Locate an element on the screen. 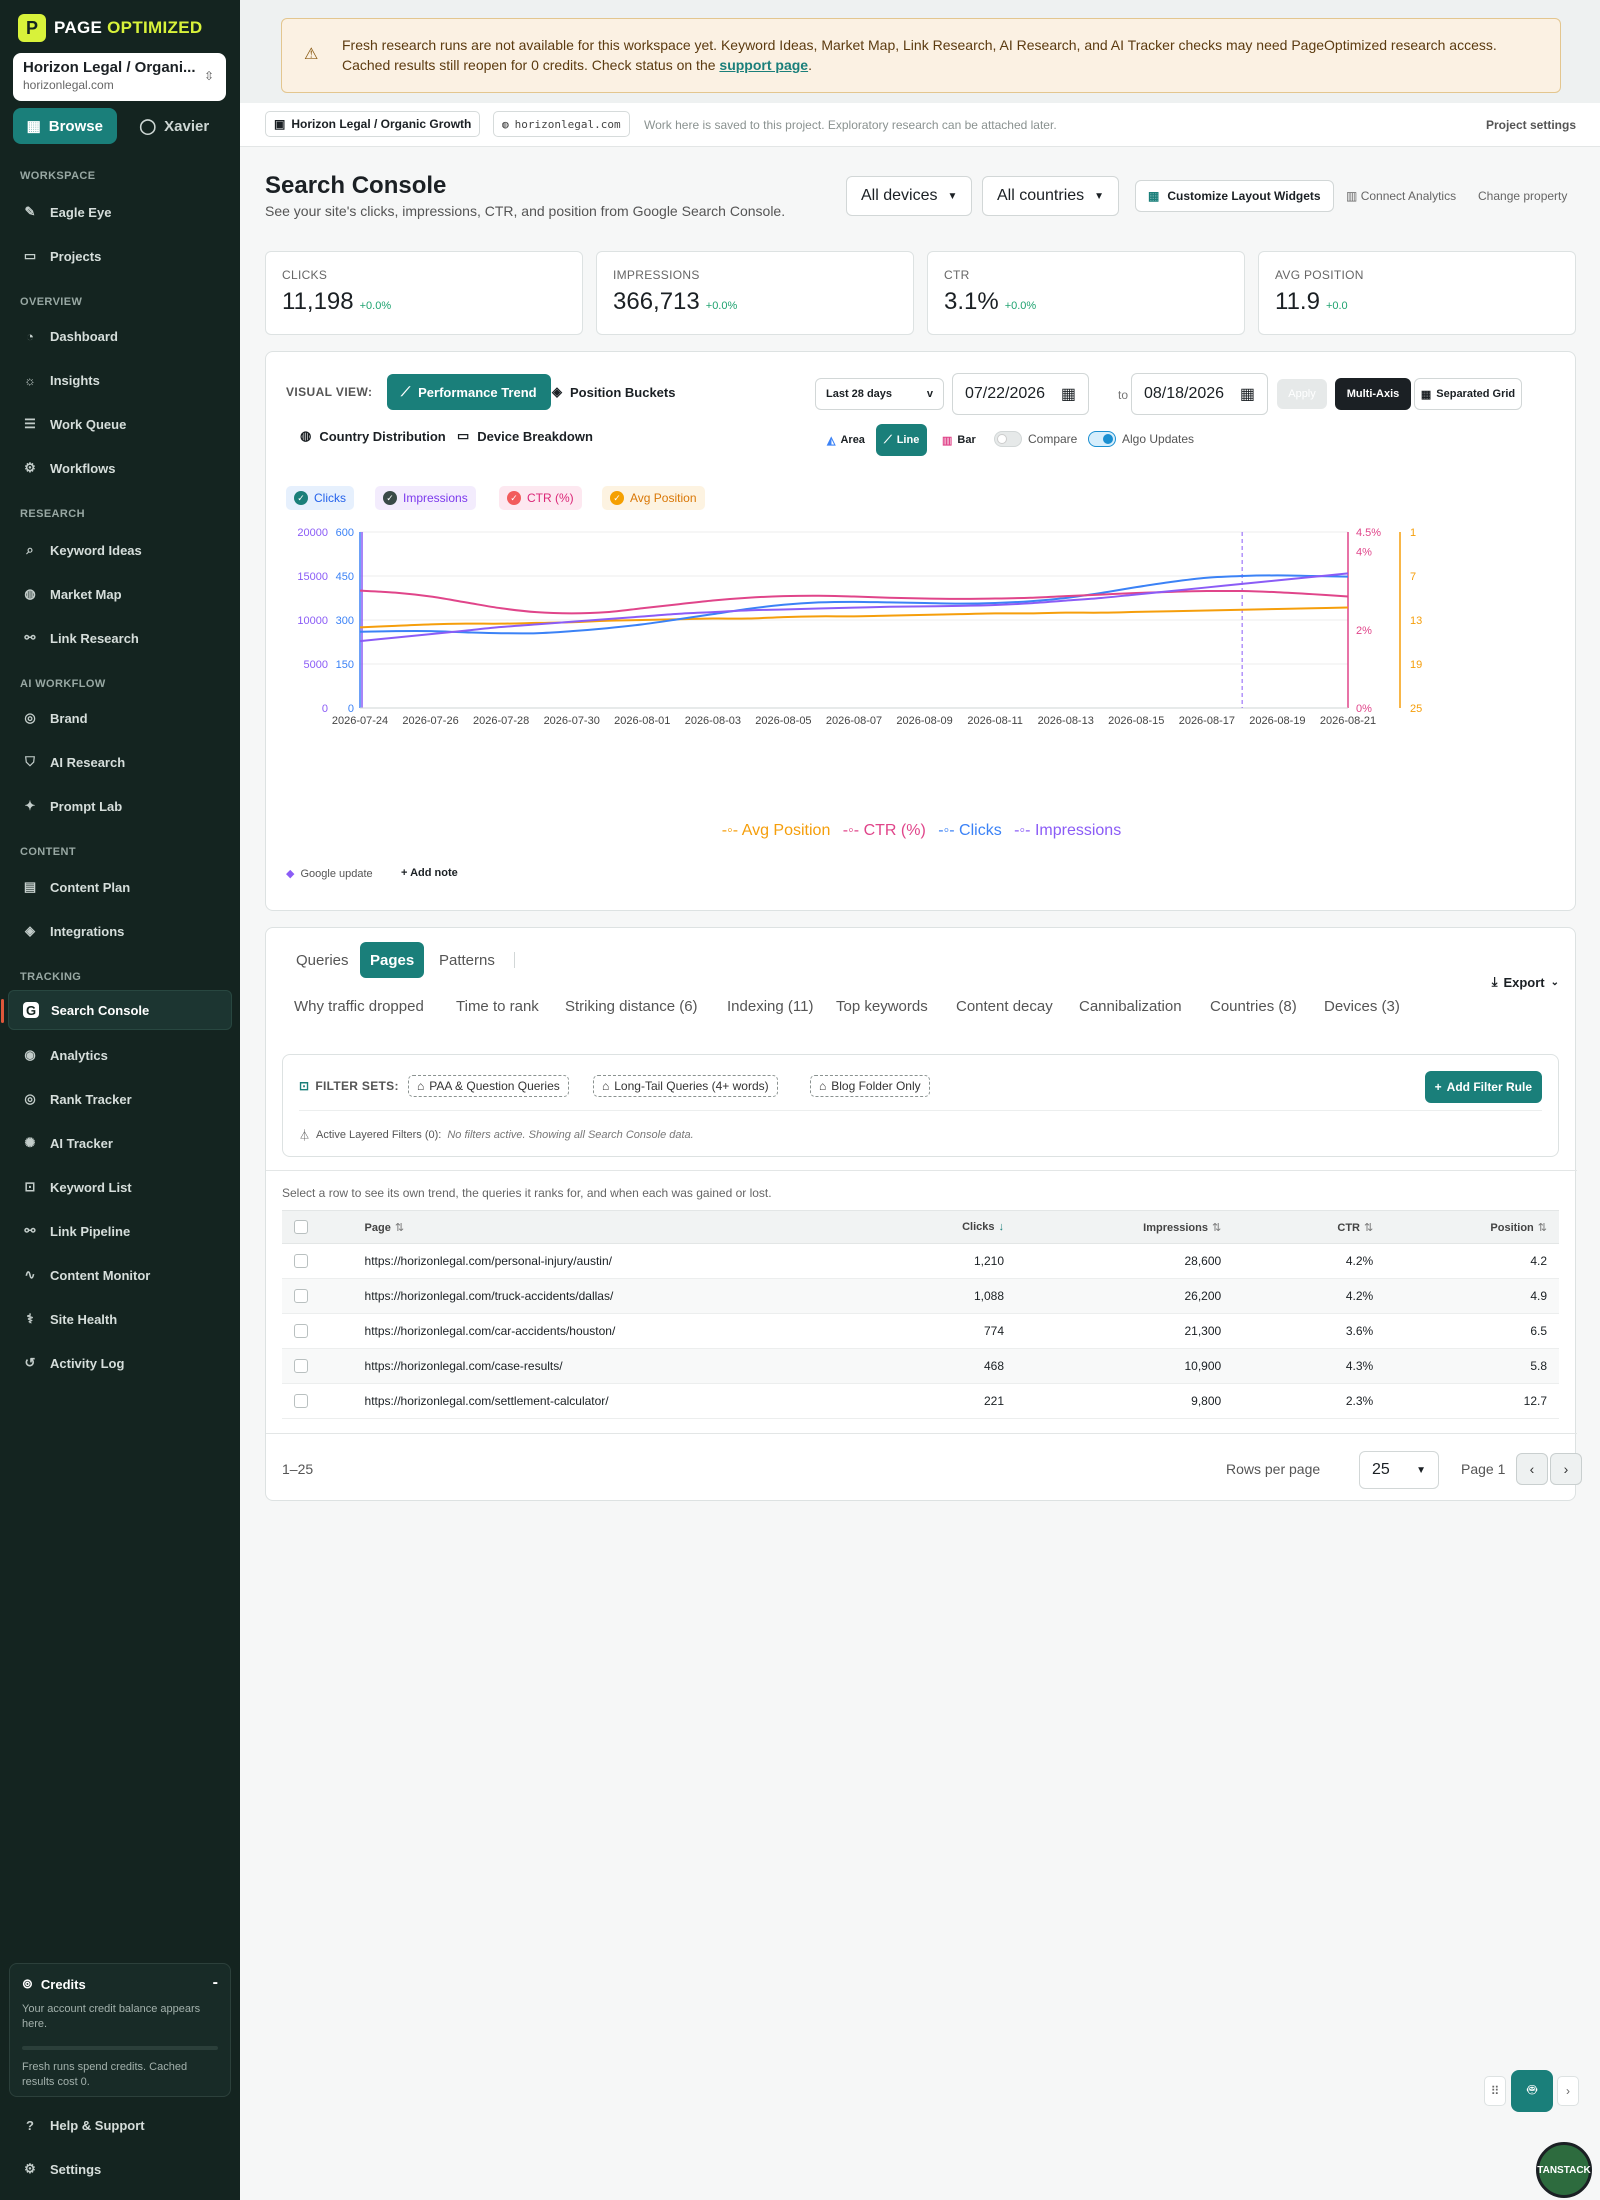 The width and height of the screenshot is (1600, 2200). credits-collapse-button: - is located at coordinates (215, 1983).